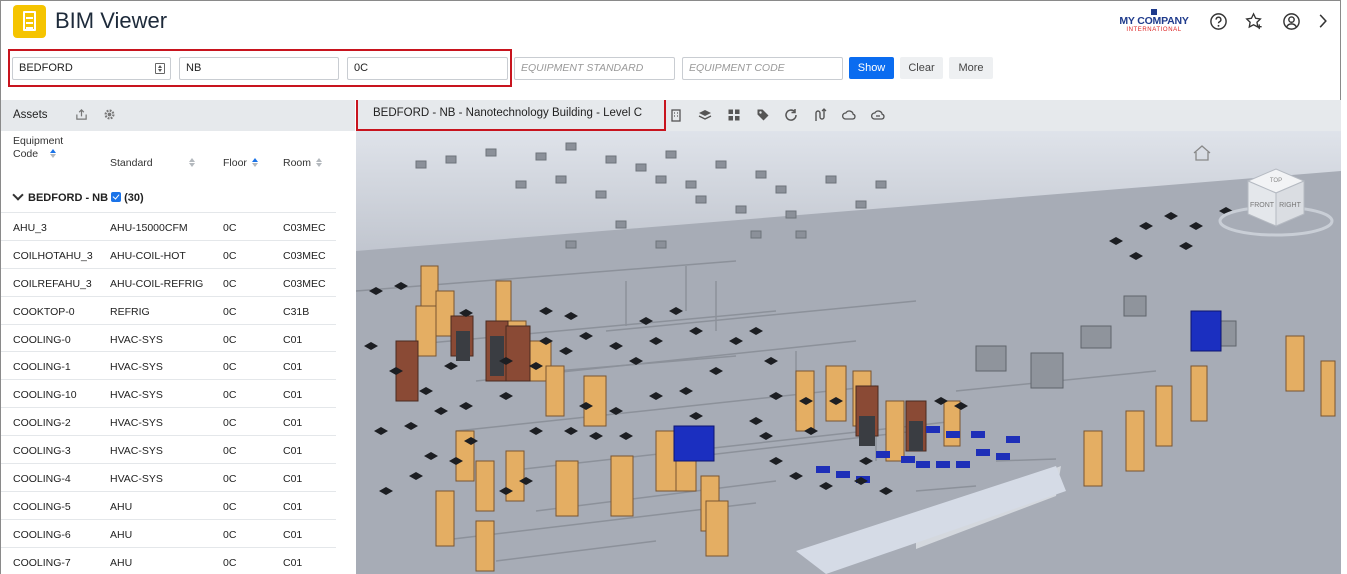 The width and height of the screenshot is (1347, 574). What do you see at coordinates (157, 283) in the screenshot?
I see `cell-standard: AHU-COIL-REFRIG` at bounding box center [157, 283].